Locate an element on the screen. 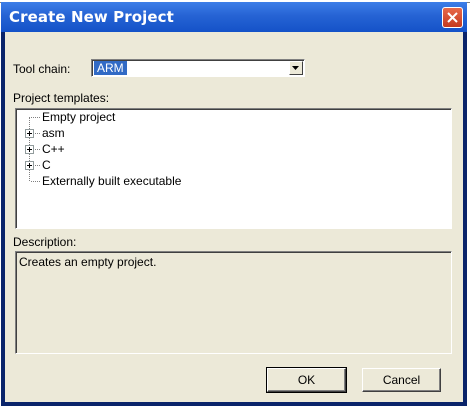 The image size is (470, 409). close-icon is located at coordinates (452, 17).